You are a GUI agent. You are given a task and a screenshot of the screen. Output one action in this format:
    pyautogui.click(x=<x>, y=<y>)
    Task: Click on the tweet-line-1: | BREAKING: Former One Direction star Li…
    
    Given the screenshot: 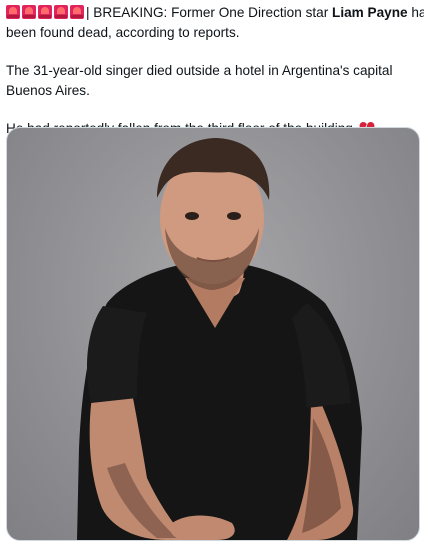 What is the action you would take?
    pyautogui.click(x=215, y=13)
    